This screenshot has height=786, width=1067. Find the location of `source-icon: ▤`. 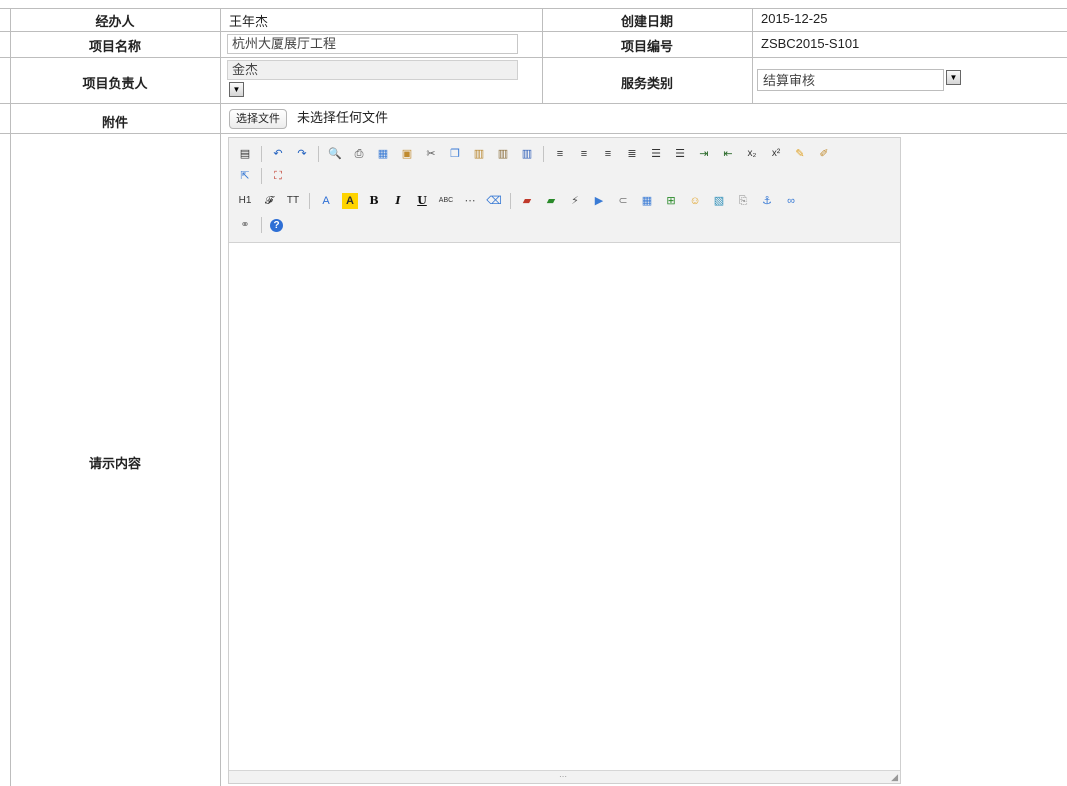

source-icon: ▤ is located at coordinates (245, 154).